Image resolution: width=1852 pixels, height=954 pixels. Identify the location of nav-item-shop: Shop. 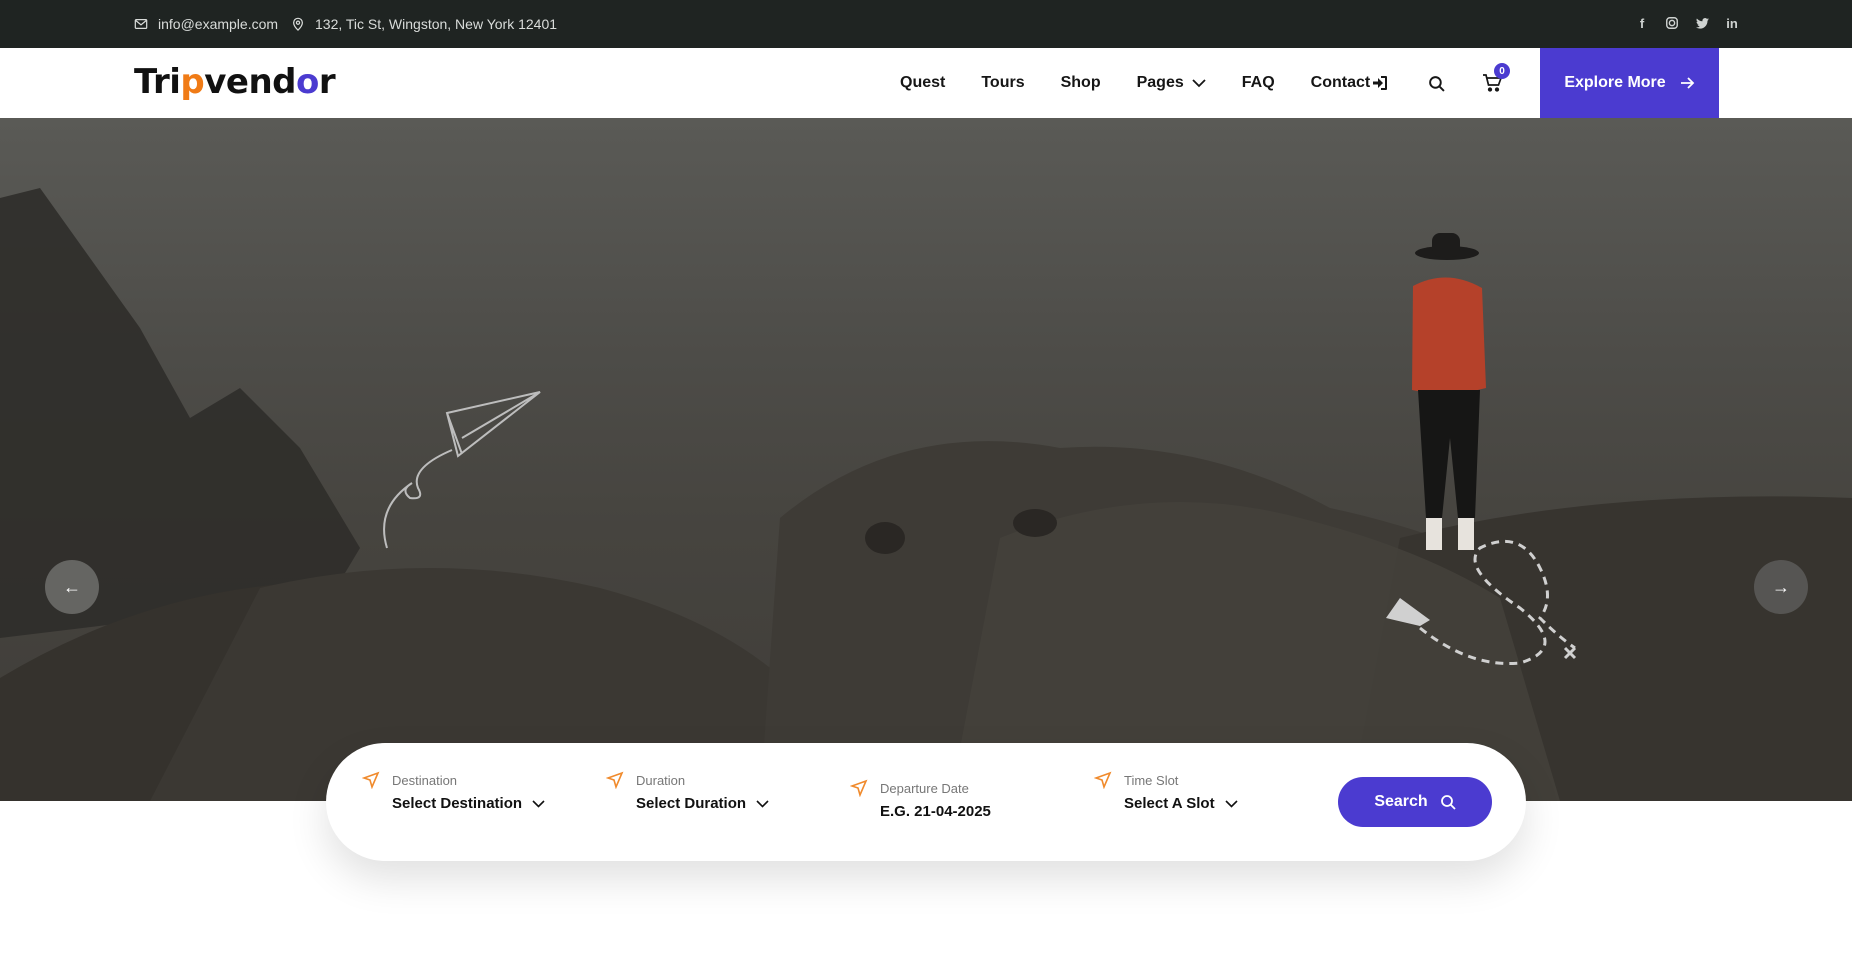
(1081, 83).